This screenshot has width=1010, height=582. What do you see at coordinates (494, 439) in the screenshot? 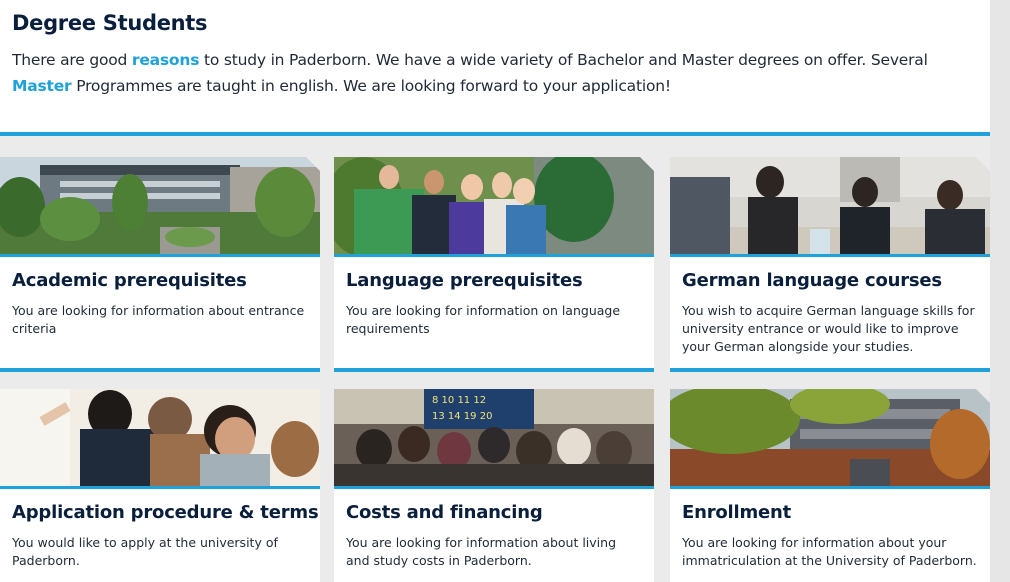
I see `lecture-hall-photo: 8 10 11 12 13 14 19 20` at bounding box center [494, 439].